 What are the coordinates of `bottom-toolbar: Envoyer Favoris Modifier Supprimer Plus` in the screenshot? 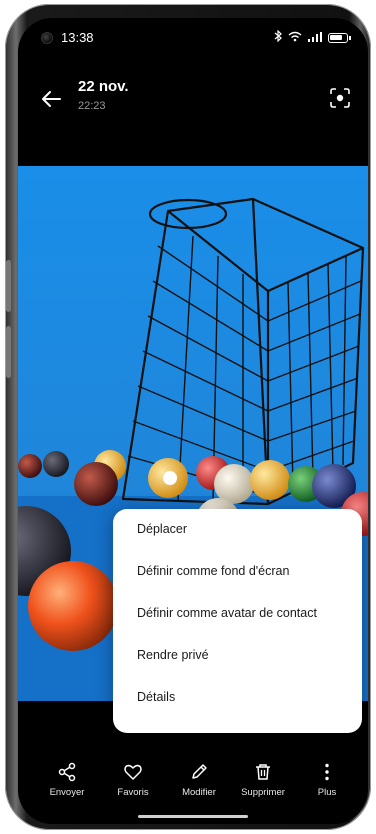 It's located at (193, 787).